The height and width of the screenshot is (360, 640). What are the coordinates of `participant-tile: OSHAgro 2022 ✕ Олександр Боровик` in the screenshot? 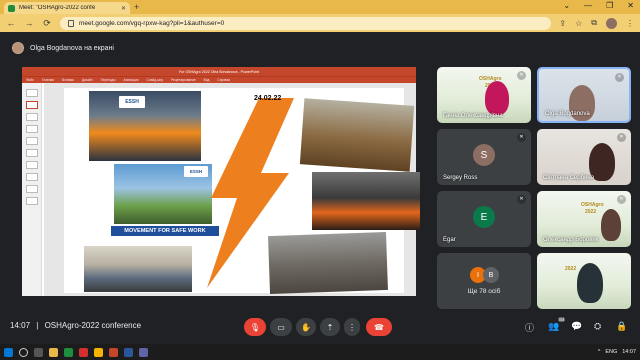 It's located at (584, 219).